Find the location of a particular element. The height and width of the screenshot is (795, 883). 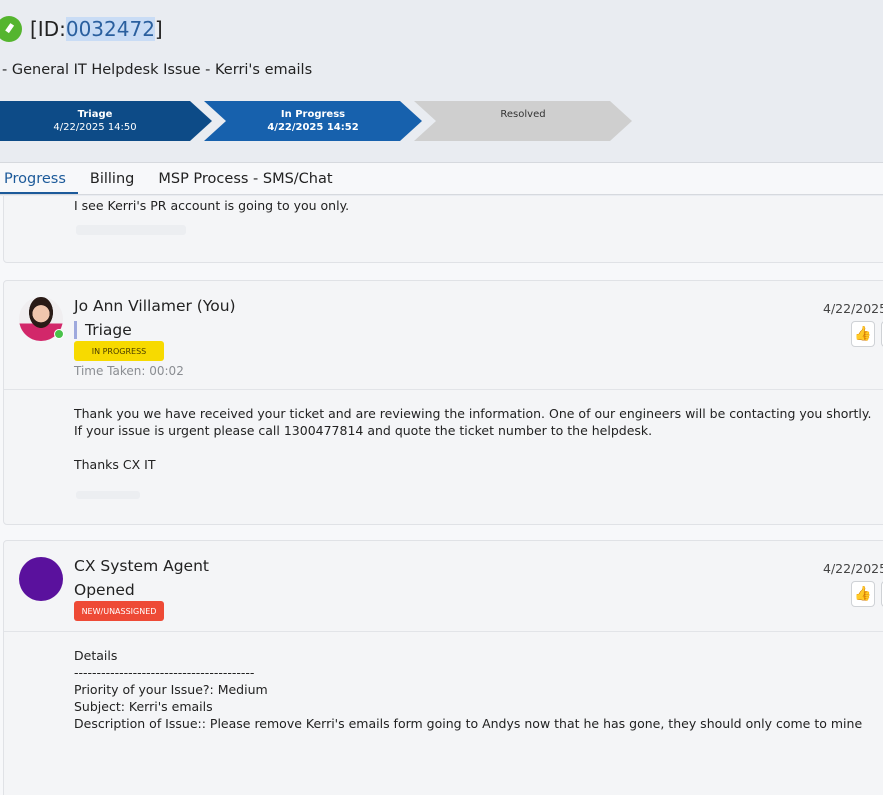

post-stage: Triage is located at coordinates (103, 330).